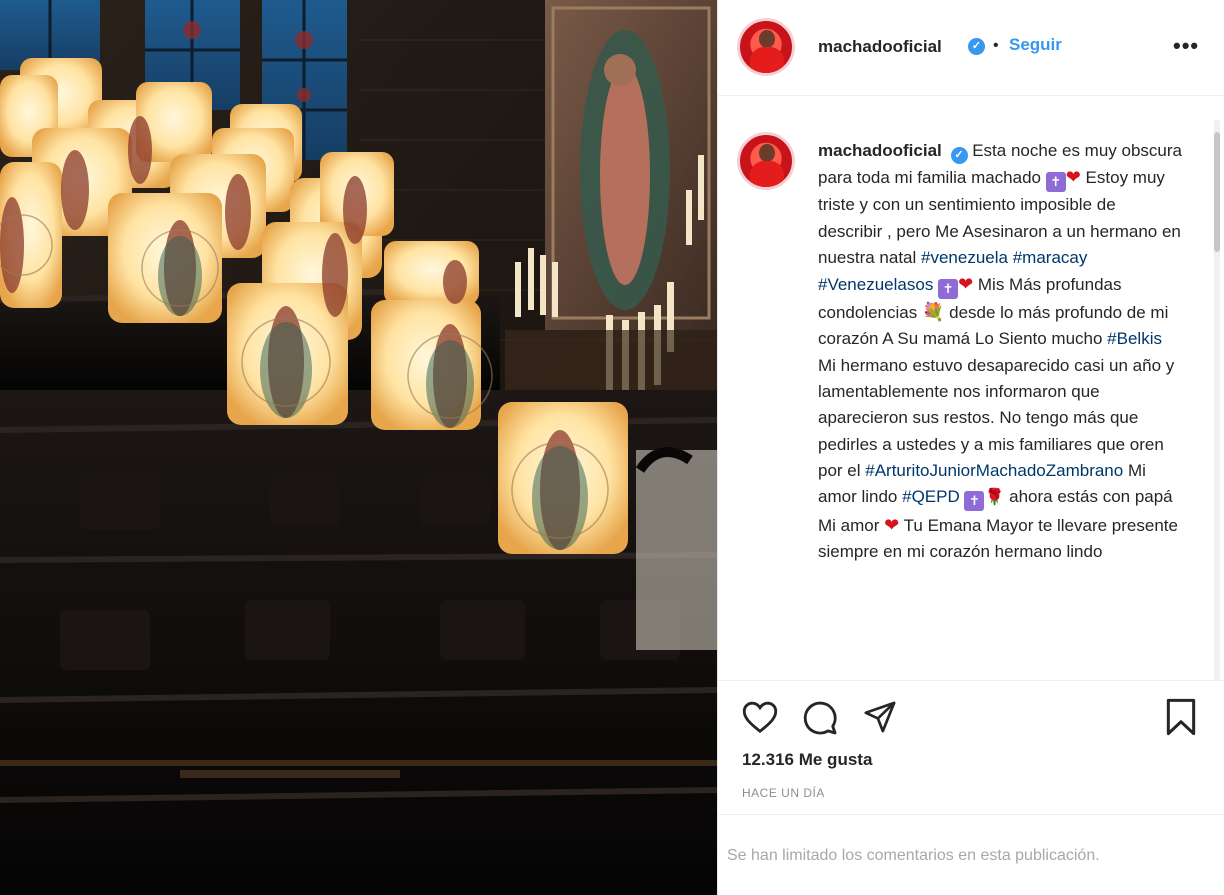  What do you see at coordinates (783, 793) in the screenshot?
I see `post-timestamp: HACE UN DÍA` at bounding box center [783, 793].